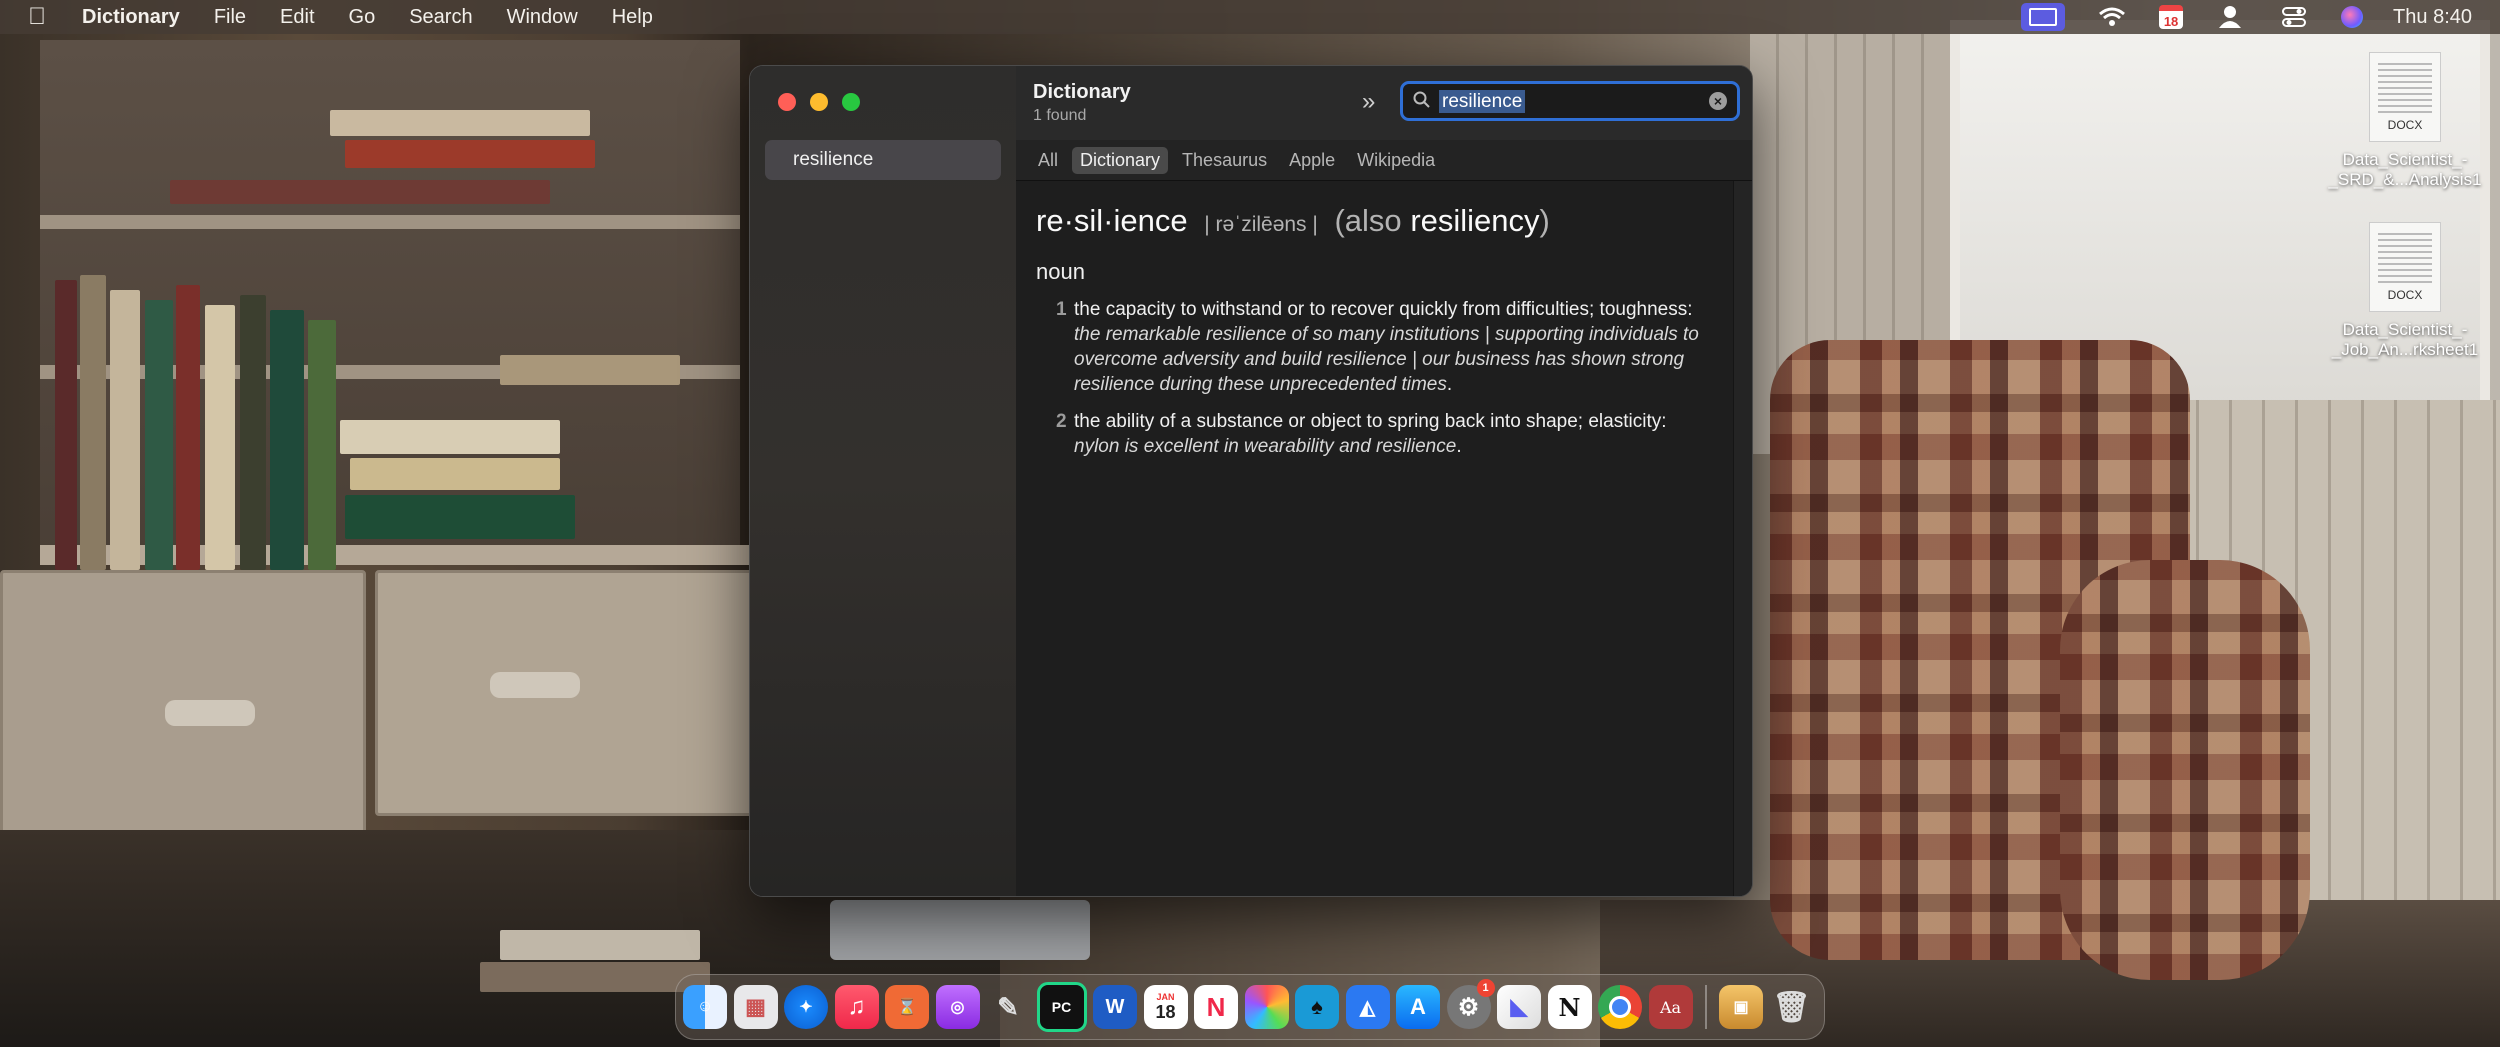 Image resolution: width=2500 pixels, height=1047 pixels. What do you see at coordinates (1120, 160) in the screenshot?
I see `tab-dictionary: Dictionary` at bounding box center [1120, 160].